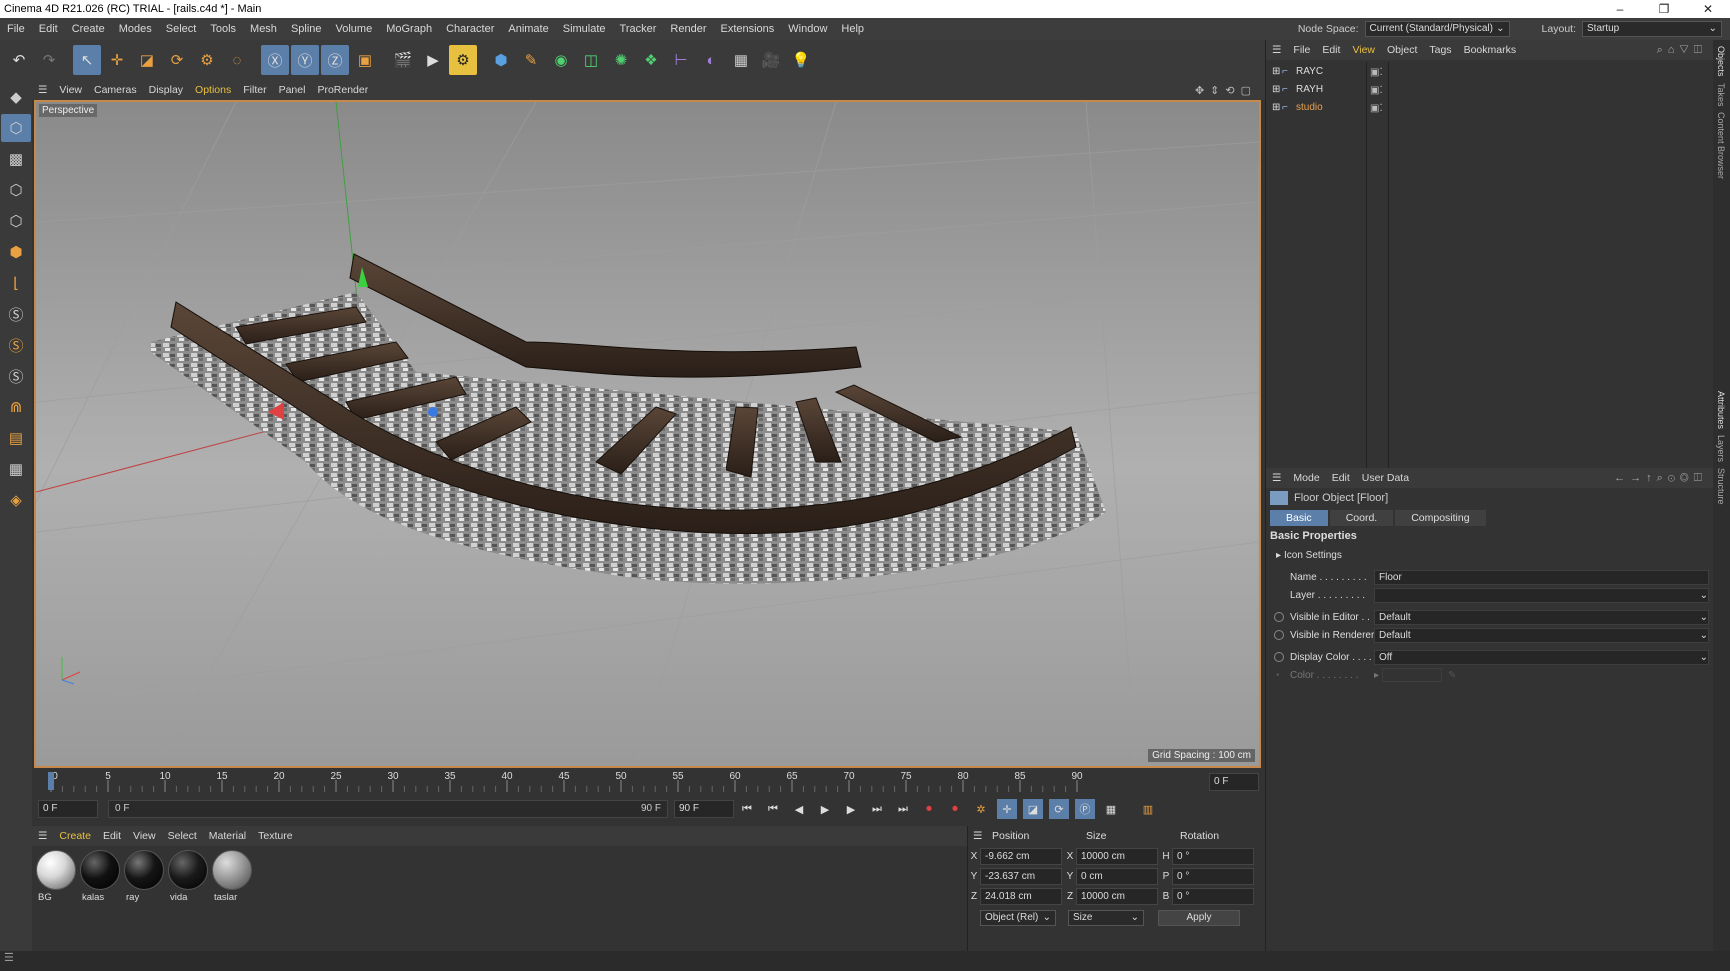 Image resolution: width=1730 pixels, height=971 pixels. I want to click on menu-character: Character, so click(470, 29).